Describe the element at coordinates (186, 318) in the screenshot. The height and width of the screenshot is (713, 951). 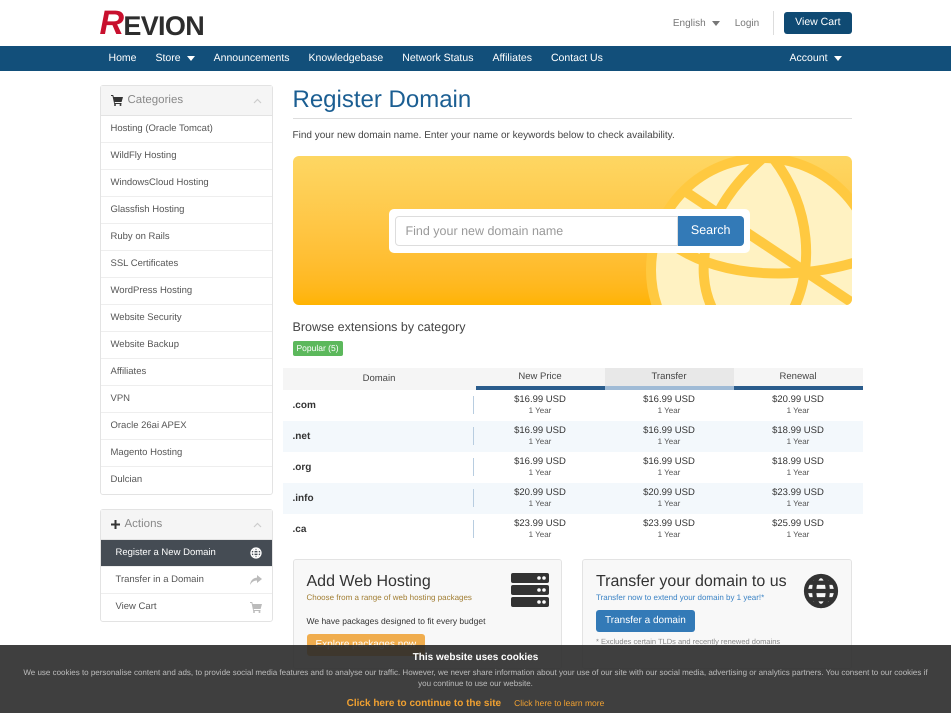
I see `sidebar-item: Website Security` at that location.